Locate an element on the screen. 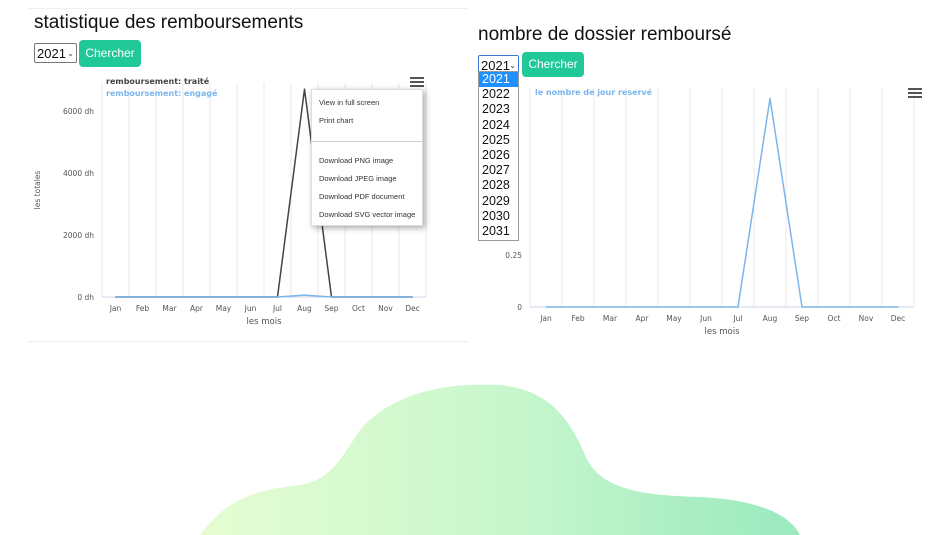 The image size is (948, 535). menu-item-download-pdf: Download PDF document is located at coordinates (361, 196).